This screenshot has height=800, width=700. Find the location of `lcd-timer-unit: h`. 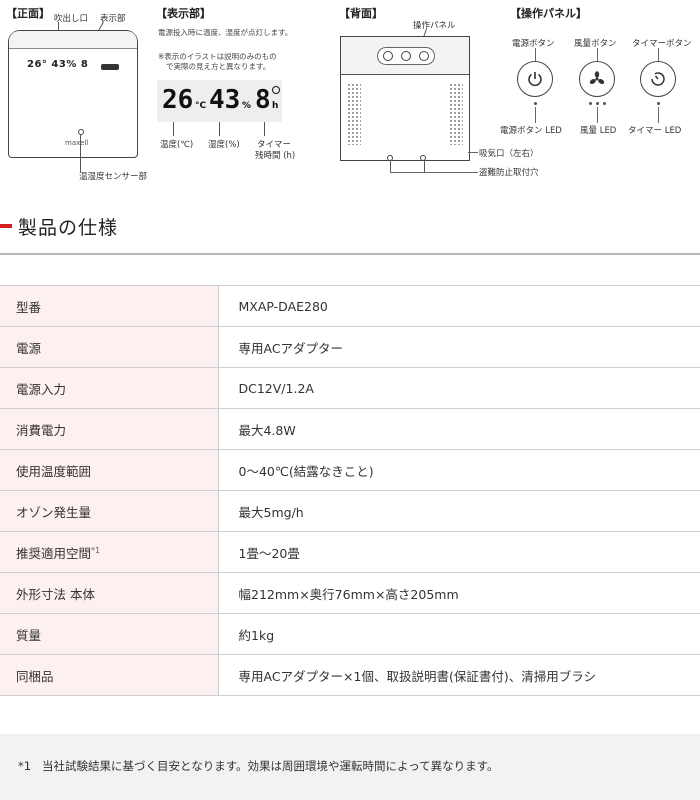

lcd-timer-unit: h is located at coordinates (275, 106).